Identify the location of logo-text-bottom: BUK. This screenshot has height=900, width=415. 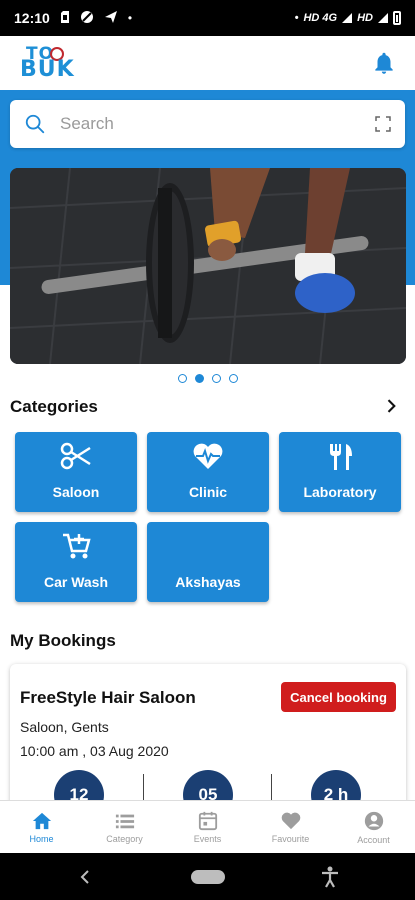
(47, 69).